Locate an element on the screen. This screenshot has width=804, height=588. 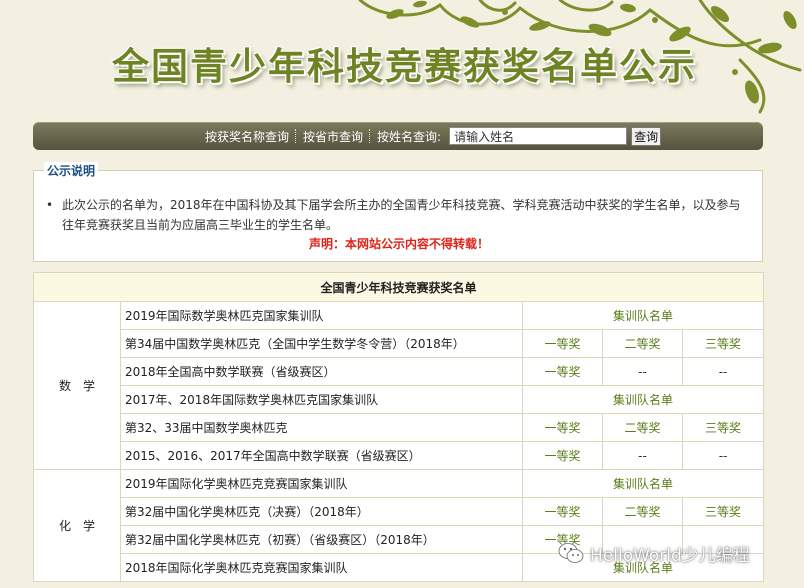
subject-cell: 数学 is located at coordinates (77, 385).